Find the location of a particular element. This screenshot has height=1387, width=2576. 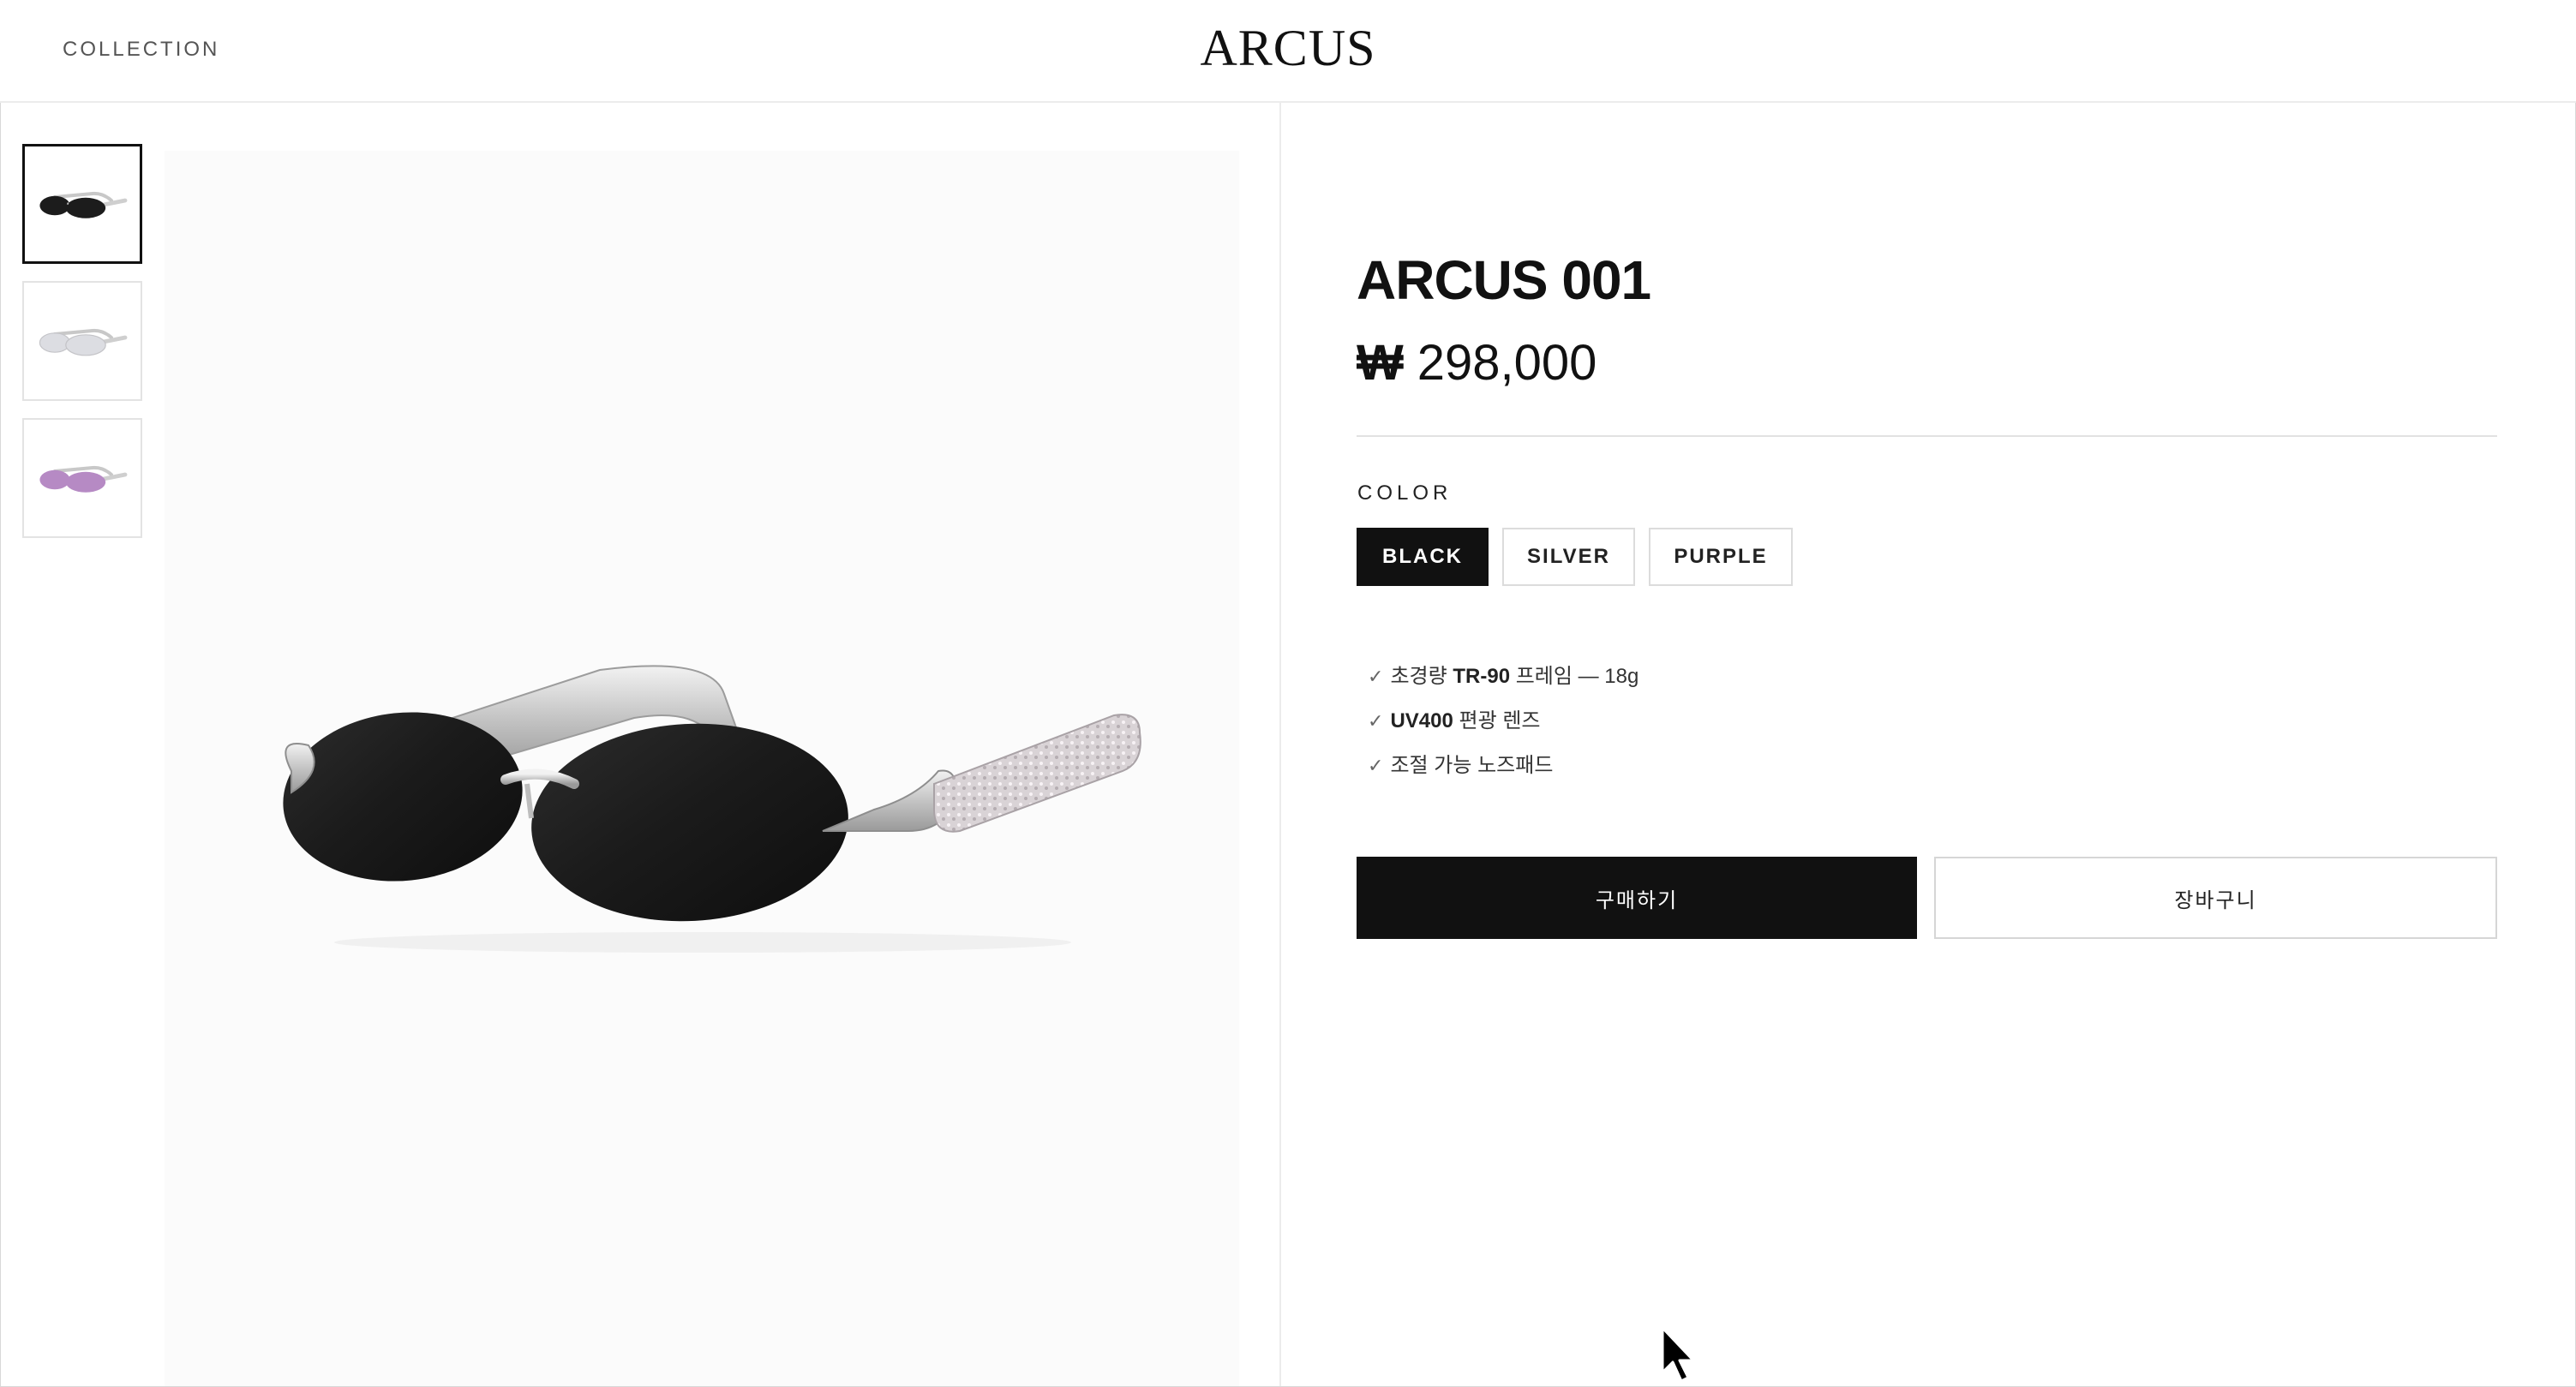

add-to-cart-button: 장바구니 is located at coordinates (2215, 898).